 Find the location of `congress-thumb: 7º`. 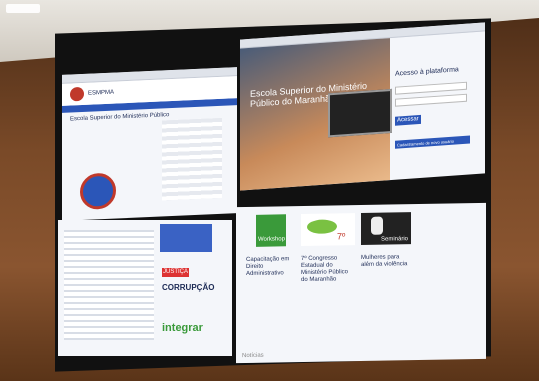

congress-thumb: 7º is located at coordinates (328, 230).